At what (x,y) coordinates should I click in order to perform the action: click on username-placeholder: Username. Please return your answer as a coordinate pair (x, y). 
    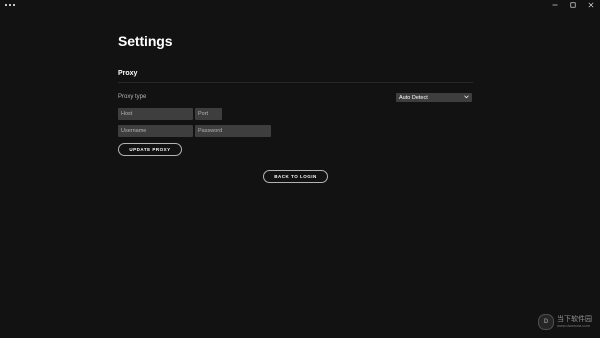
    Looking at the image, I should click on (134, 131).